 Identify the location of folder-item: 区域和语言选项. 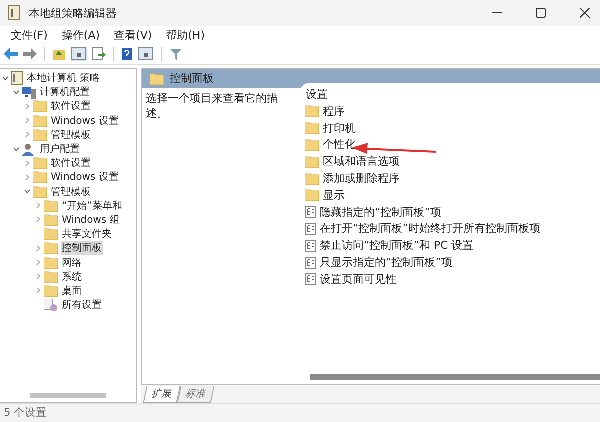
(361, 162).